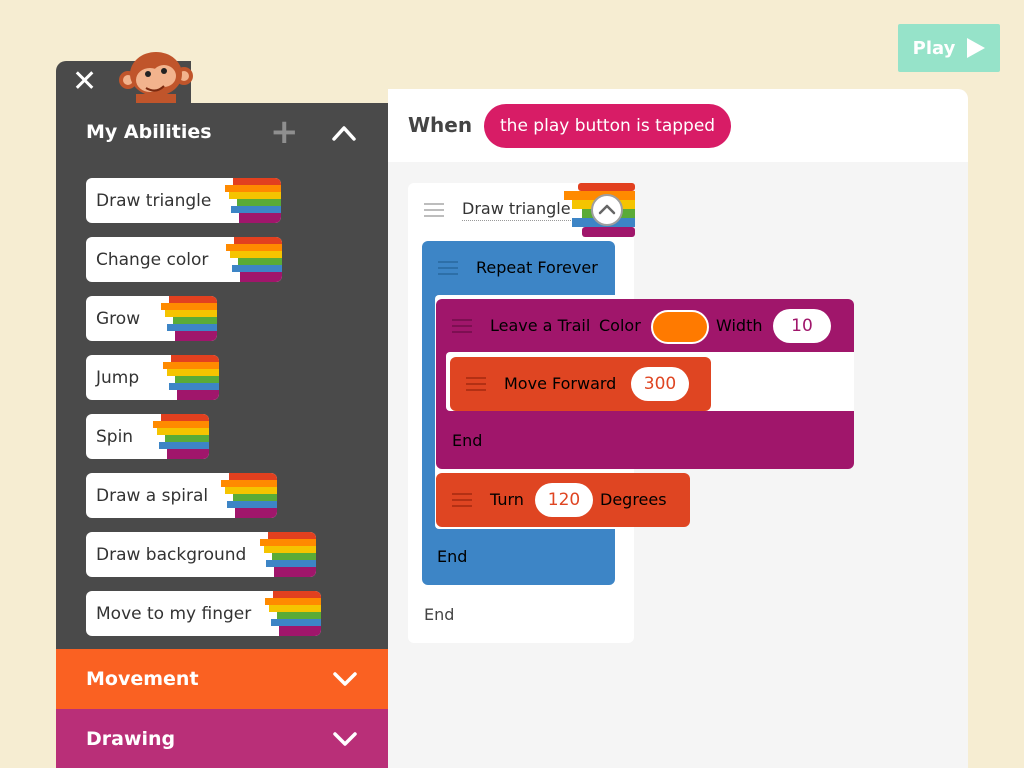 The height and width of the screenshot is (768, 1024). What do you see at coordinates (452, 556) in the screenshot?
I see `repeat-end-label: End` at bounding box center [452, 556].